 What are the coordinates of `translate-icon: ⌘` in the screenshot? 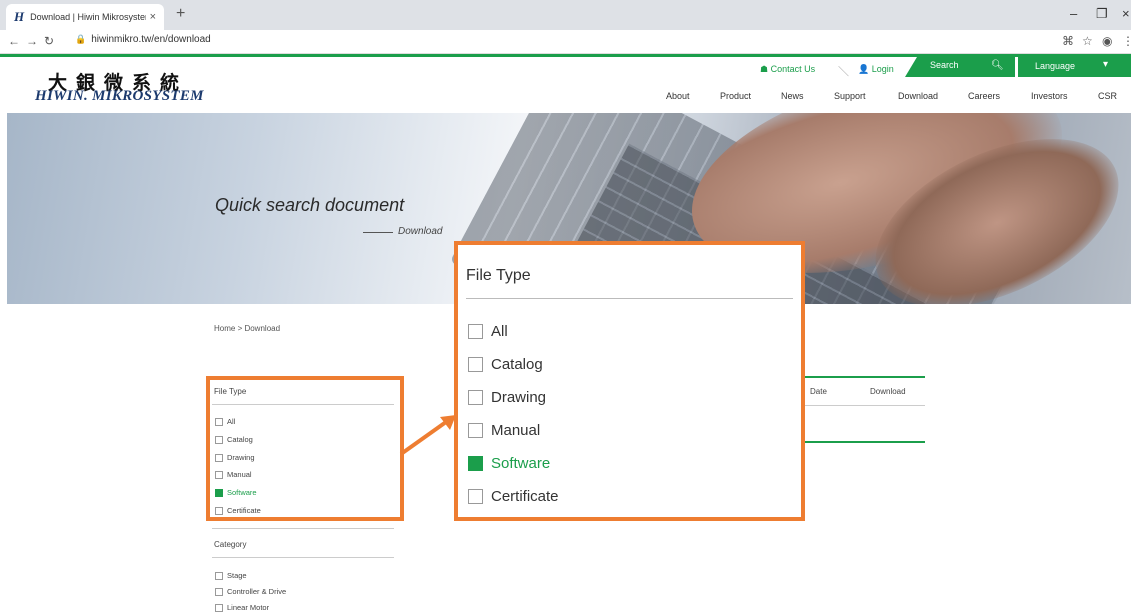 It's located at (1068, 41).